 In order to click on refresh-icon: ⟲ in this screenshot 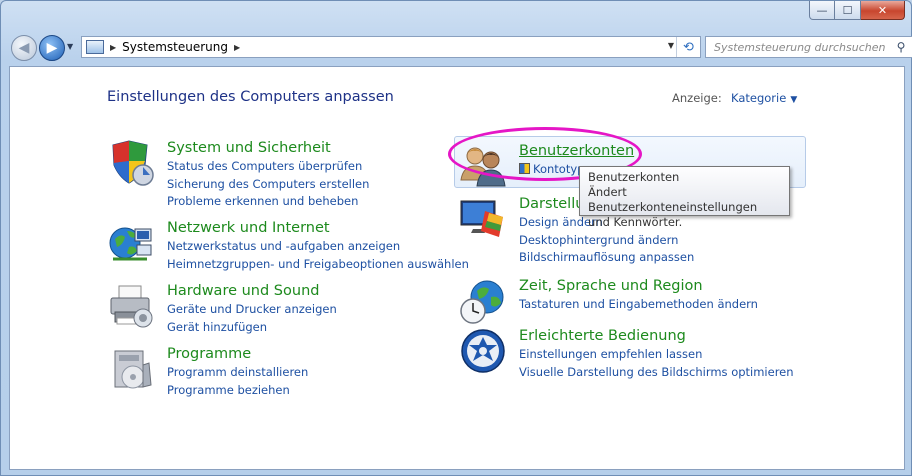, I will do `click(688, 47)`.